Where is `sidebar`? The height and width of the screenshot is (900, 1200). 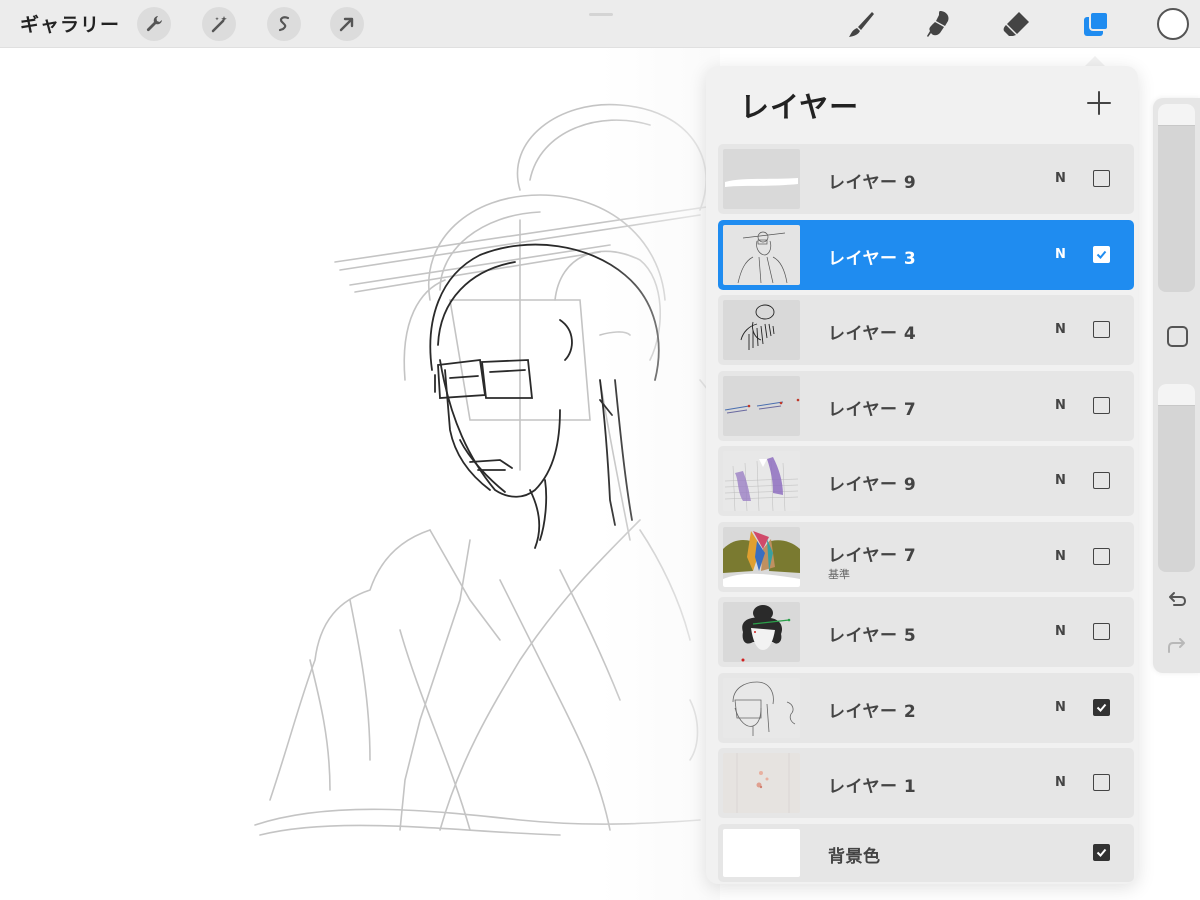
sidebar is located at coordinates (1176, 385).